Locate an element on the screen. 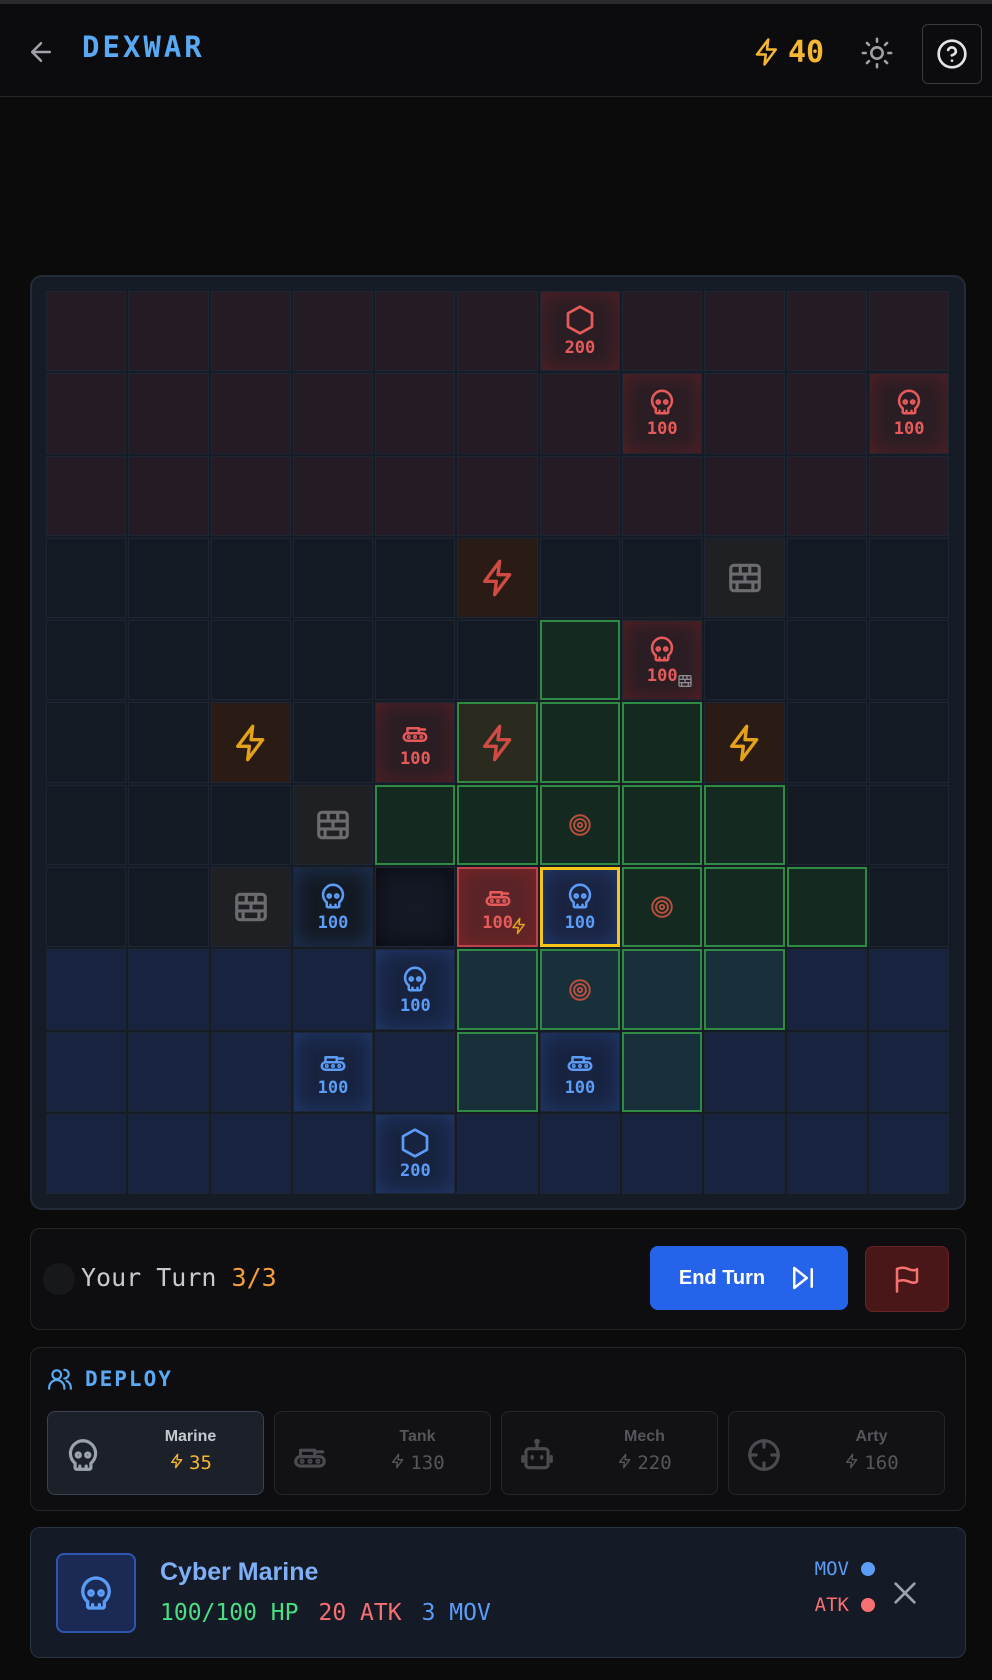 This screenshot has height=1680, width=992. enemy-base: 200 is located at coordinates (580, 331).